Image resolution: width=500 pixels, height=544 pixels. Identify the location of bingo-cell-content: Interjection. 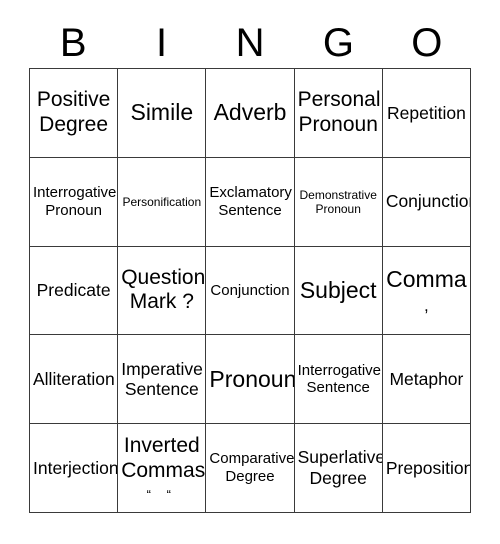
(76, 468).